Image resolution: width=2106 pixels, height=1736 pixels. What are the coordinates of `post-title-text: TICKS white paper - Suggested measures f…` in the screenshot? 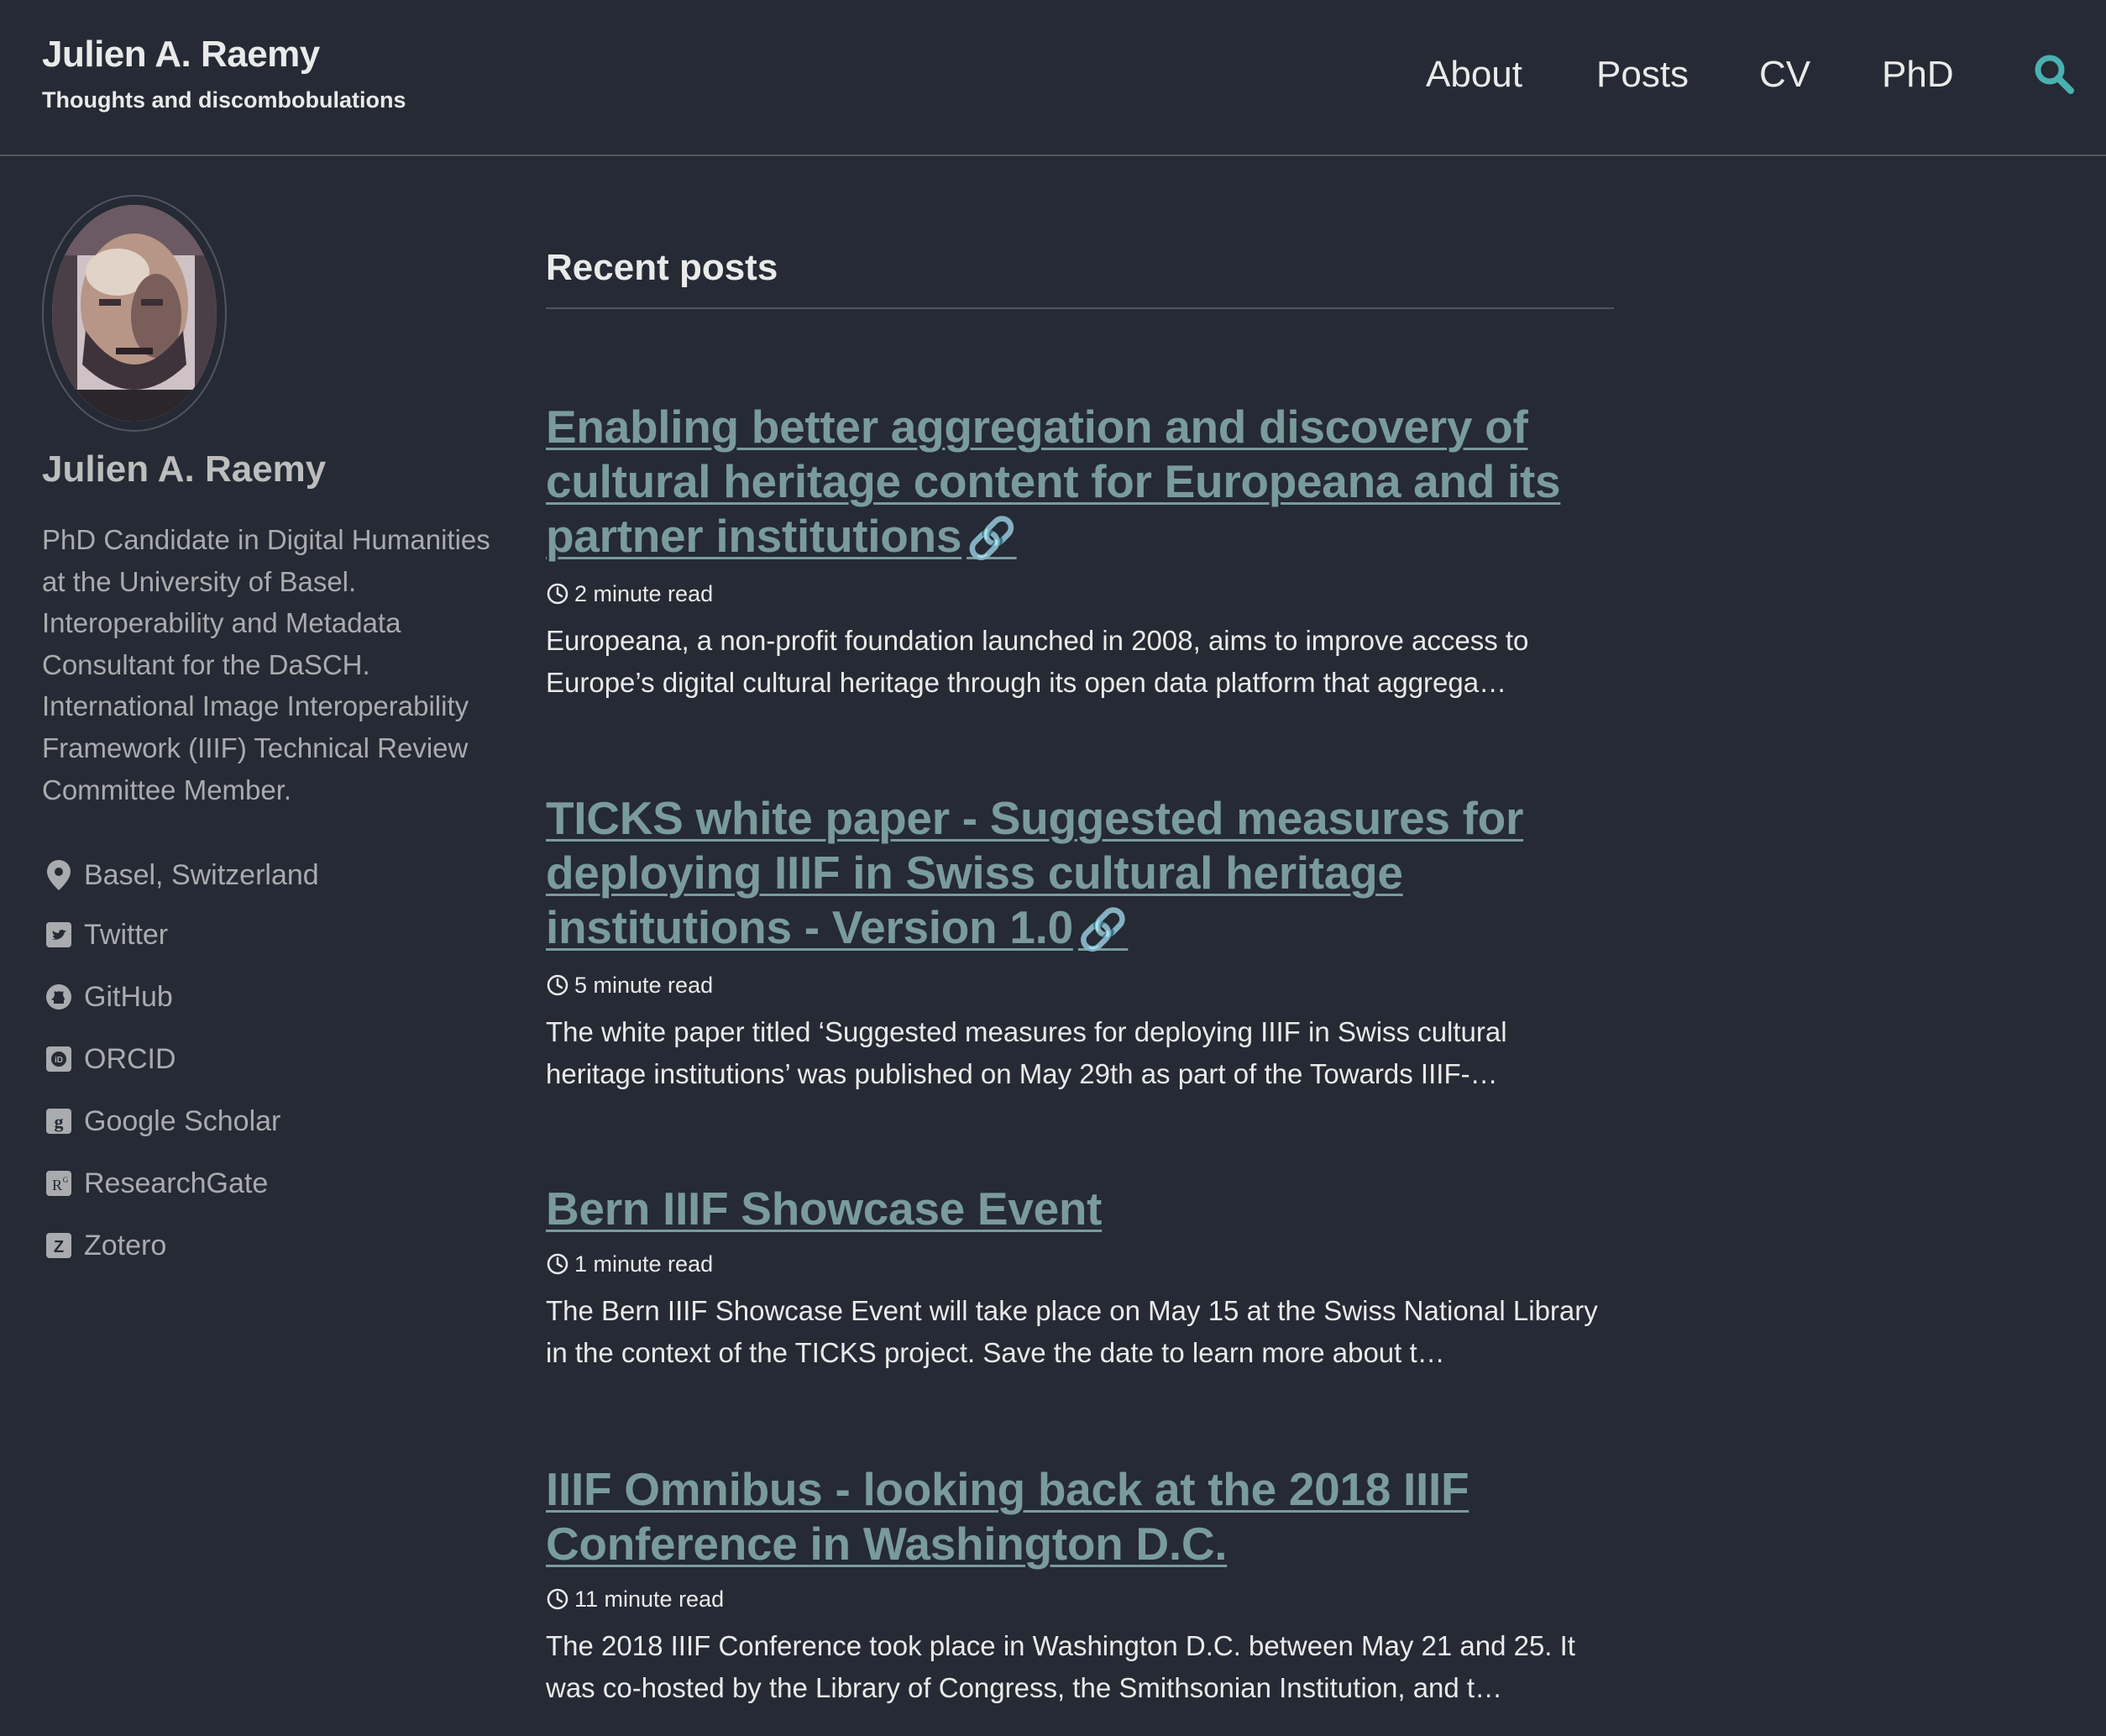 It's located at (1034, 872).